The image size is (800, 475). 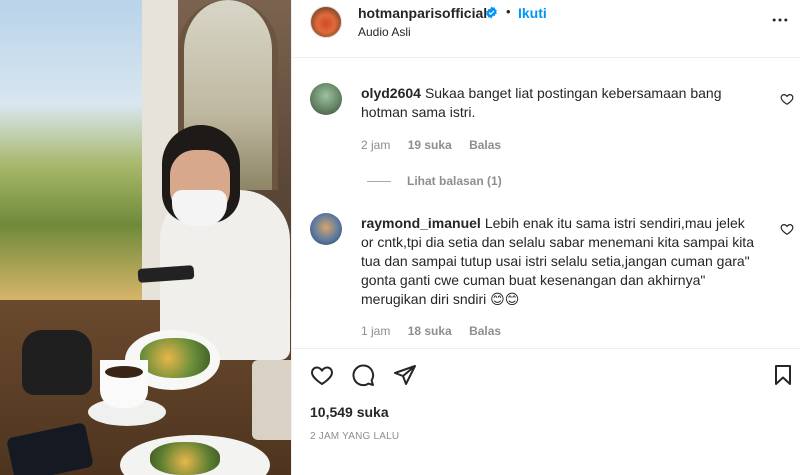 What do you see at coordinates (532, 13) in the screenshot?
I see `follow-button: Ikuti` at bounding box center [532, 13].